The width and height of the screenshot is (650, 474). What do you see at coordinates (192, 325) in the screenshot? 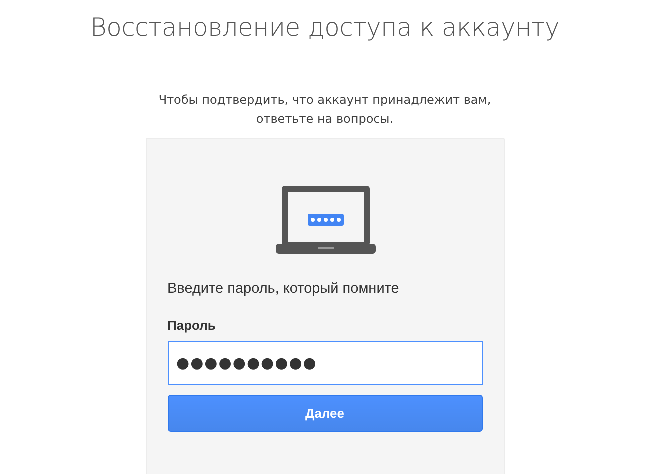
I see `field-label: Пароль` at bounding box center [192, 325].